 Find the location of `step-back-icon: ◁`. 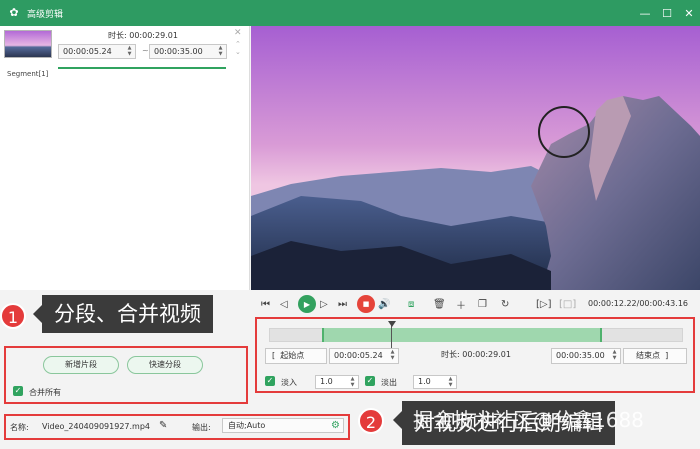

step-back-icon: ◁ is located at coordinates (284, 304).